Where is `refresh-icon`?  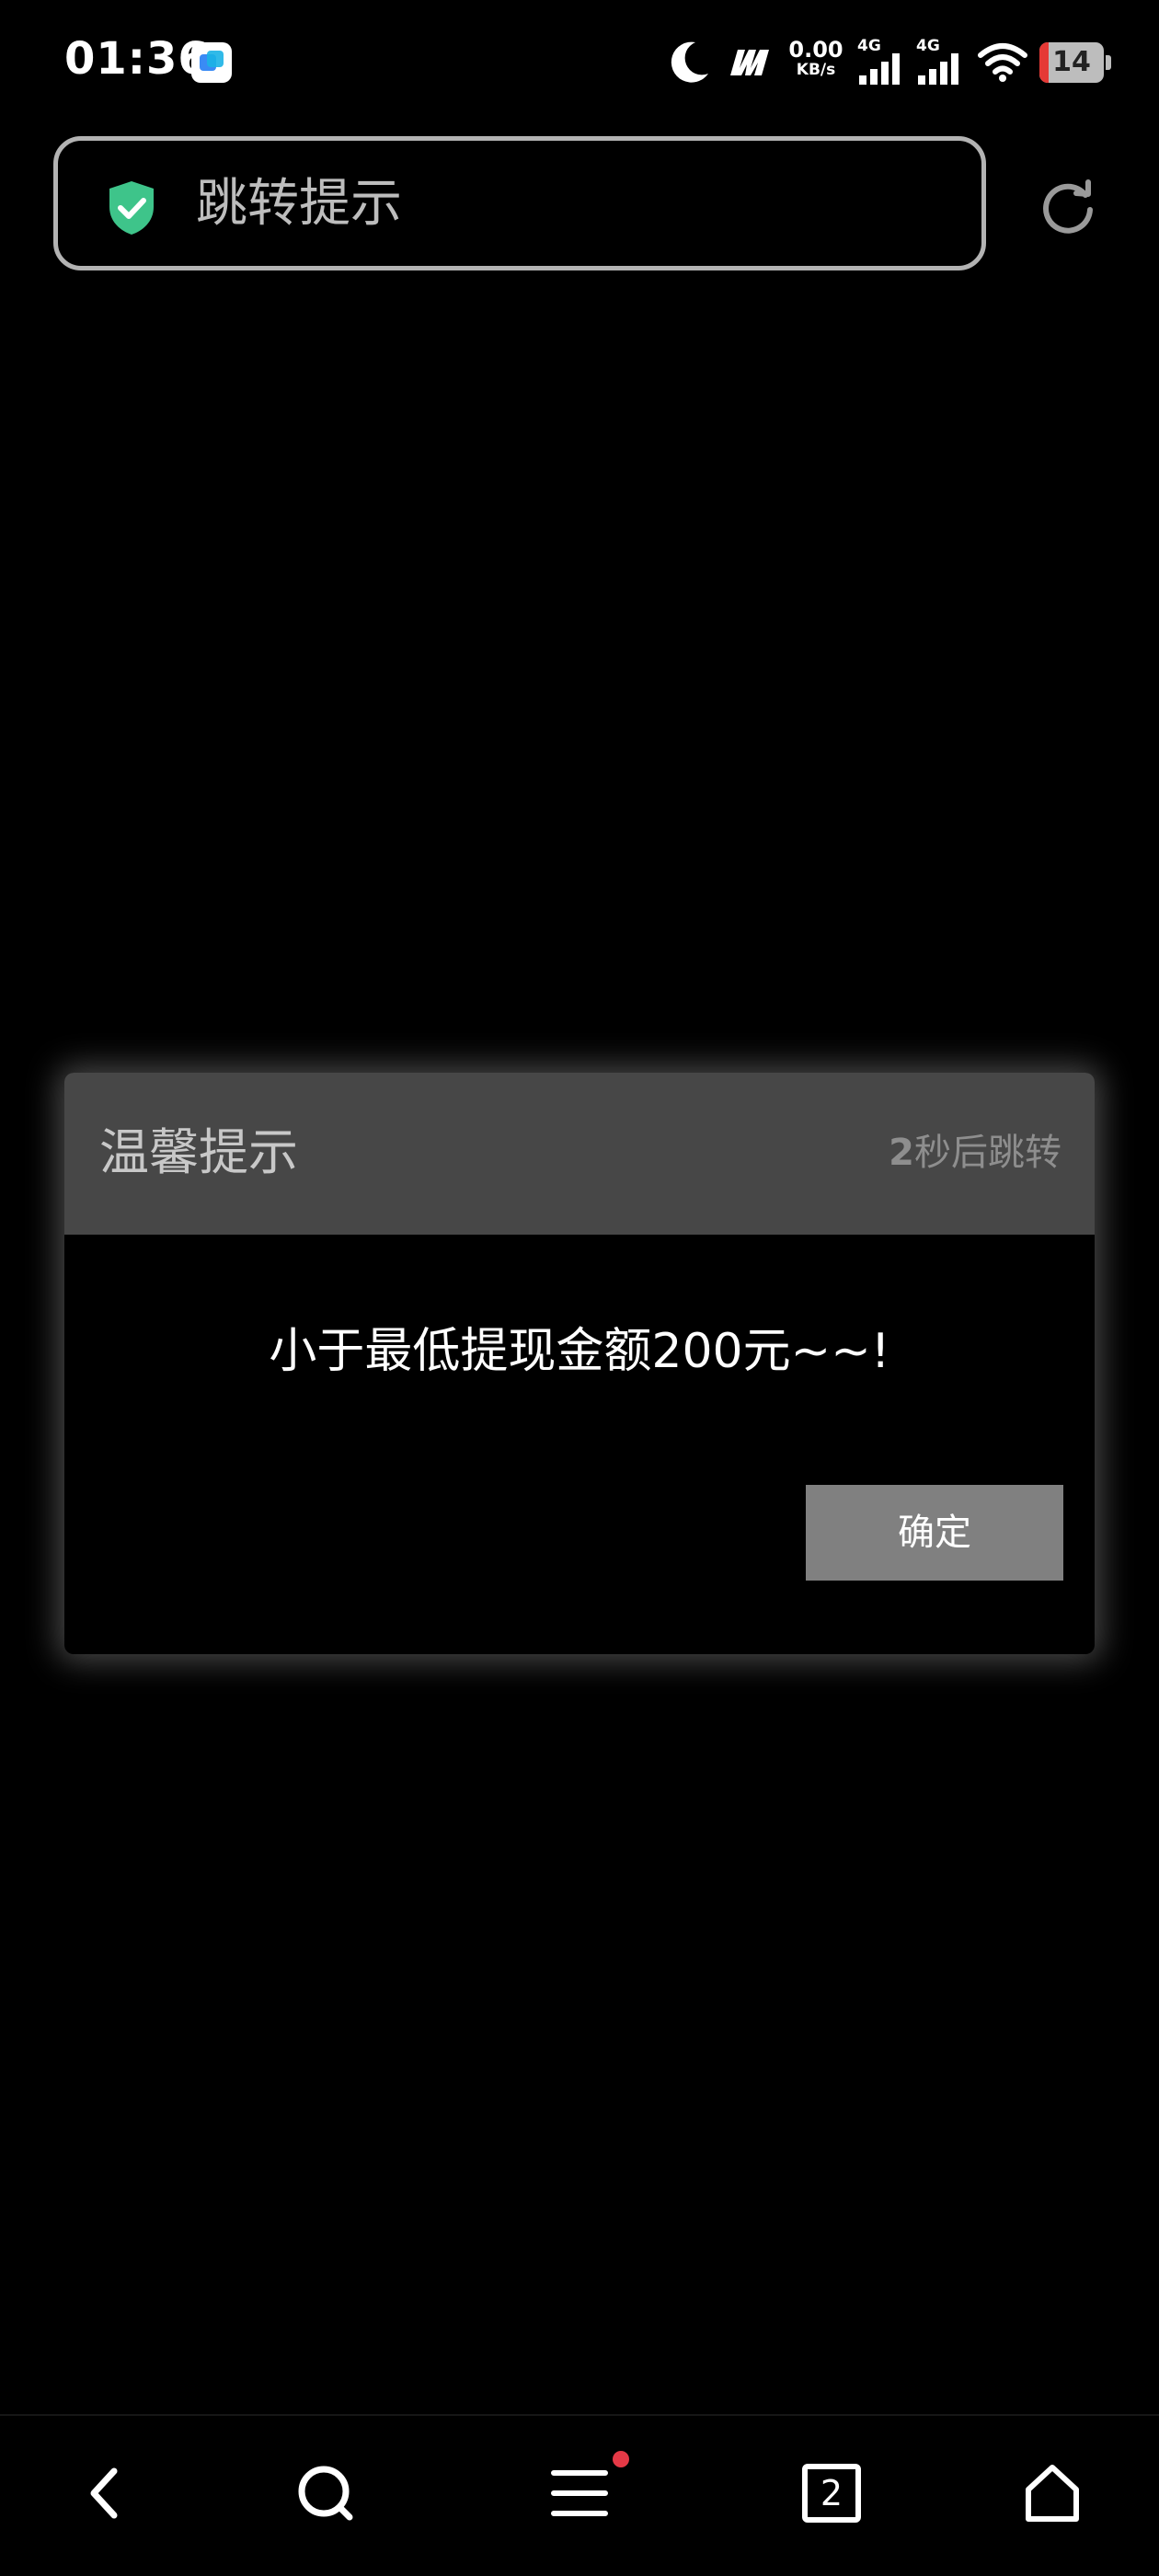
refresh-icon is located at coordinates (1067, 207).